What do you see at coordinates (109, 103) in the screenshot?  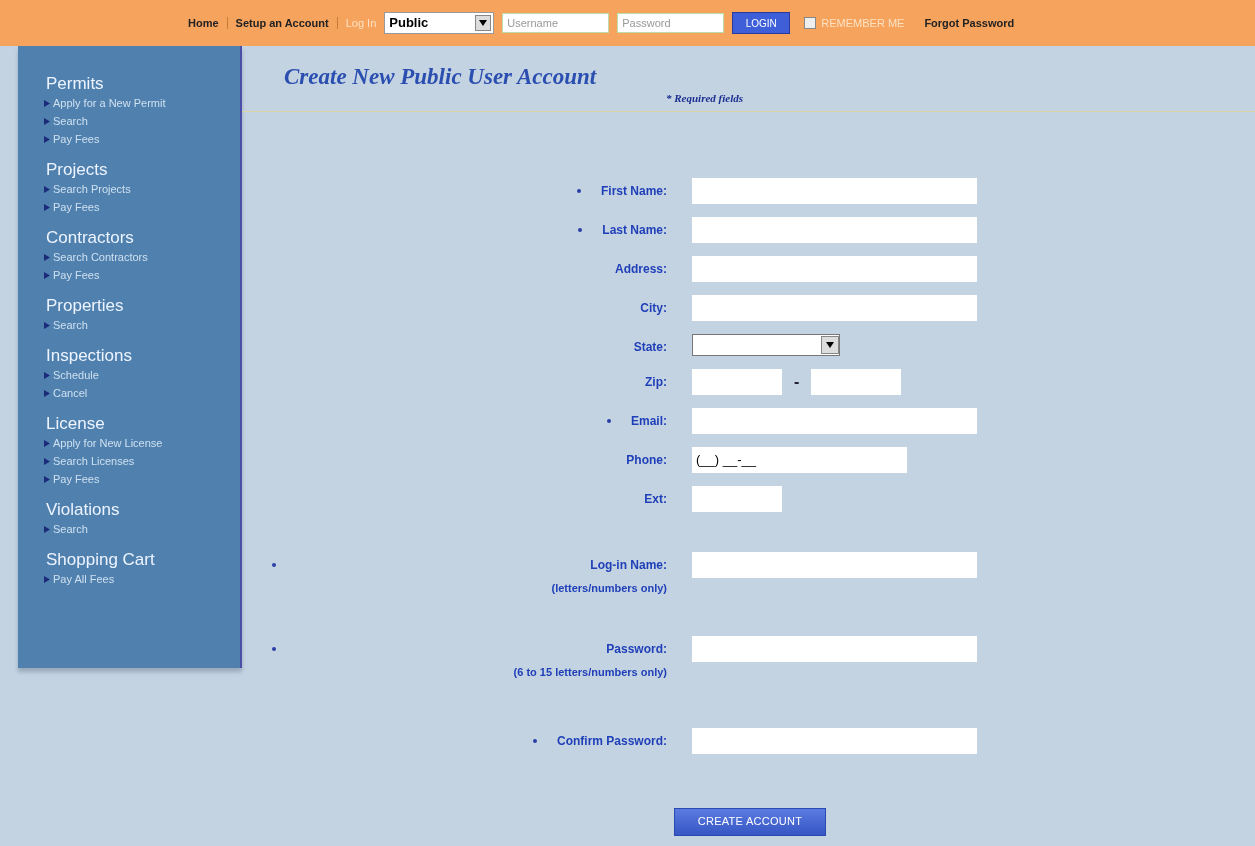 I see `sidebar-link: Apply for a New Permit` at bounding box center [109, 103].